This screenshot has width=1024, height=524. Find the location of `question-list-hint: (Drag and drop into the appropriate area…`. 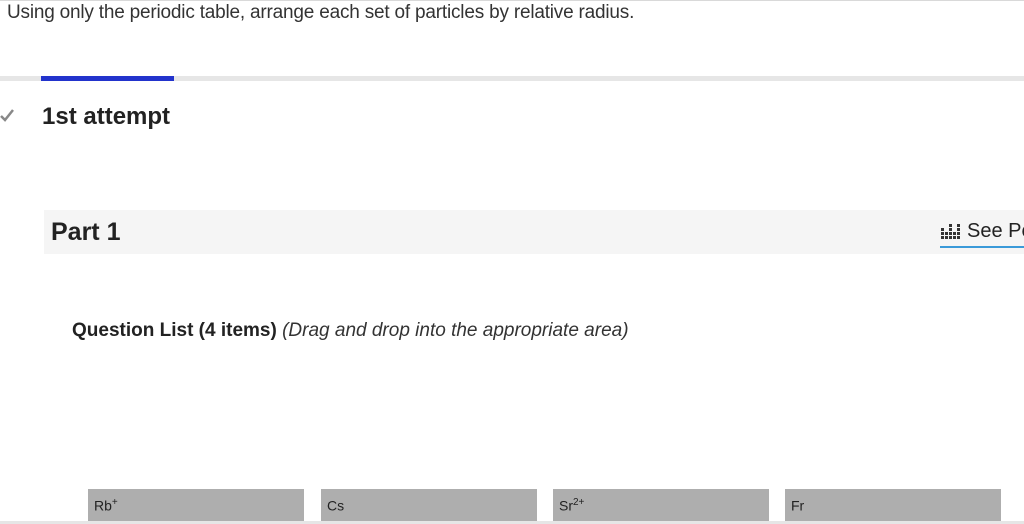

question-list-hint: (Drag and drop into the appropriate area… is located at coordinates (455, 330).